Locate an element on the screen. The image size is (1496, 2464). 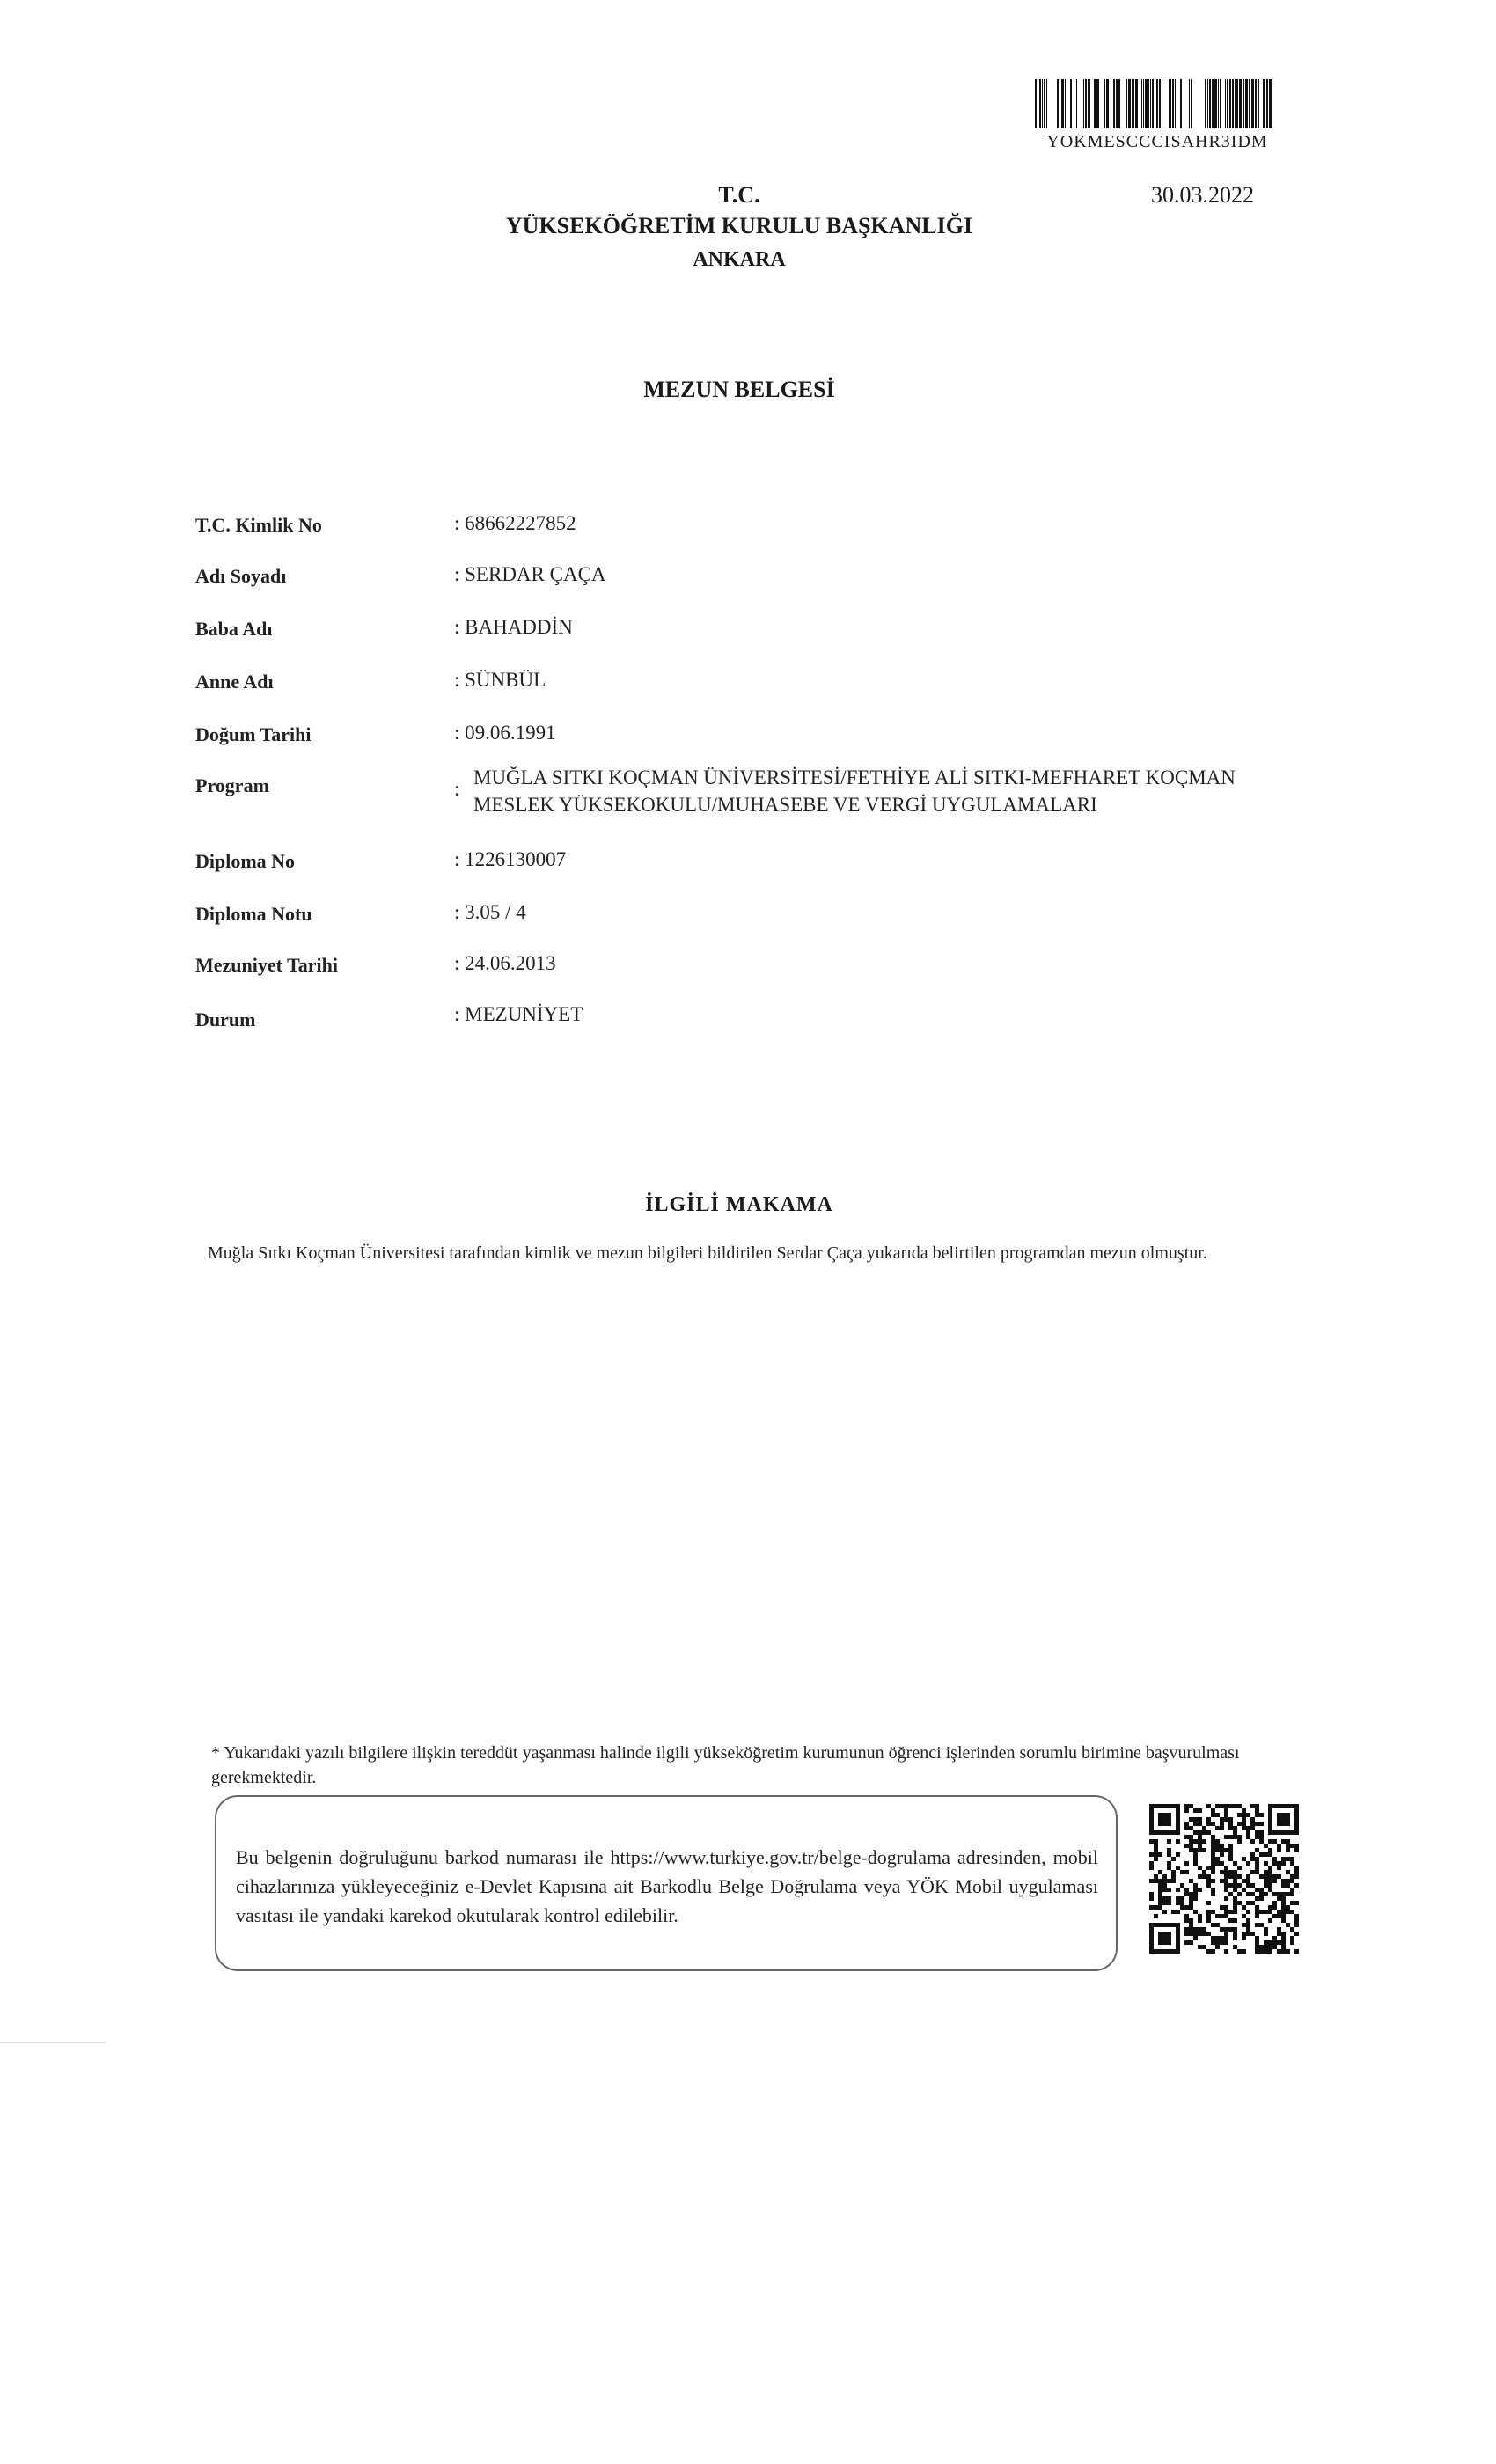
label-mezuniyet-tarihi: Mezuniyet Tarihi is located at coordinates (267, 965).